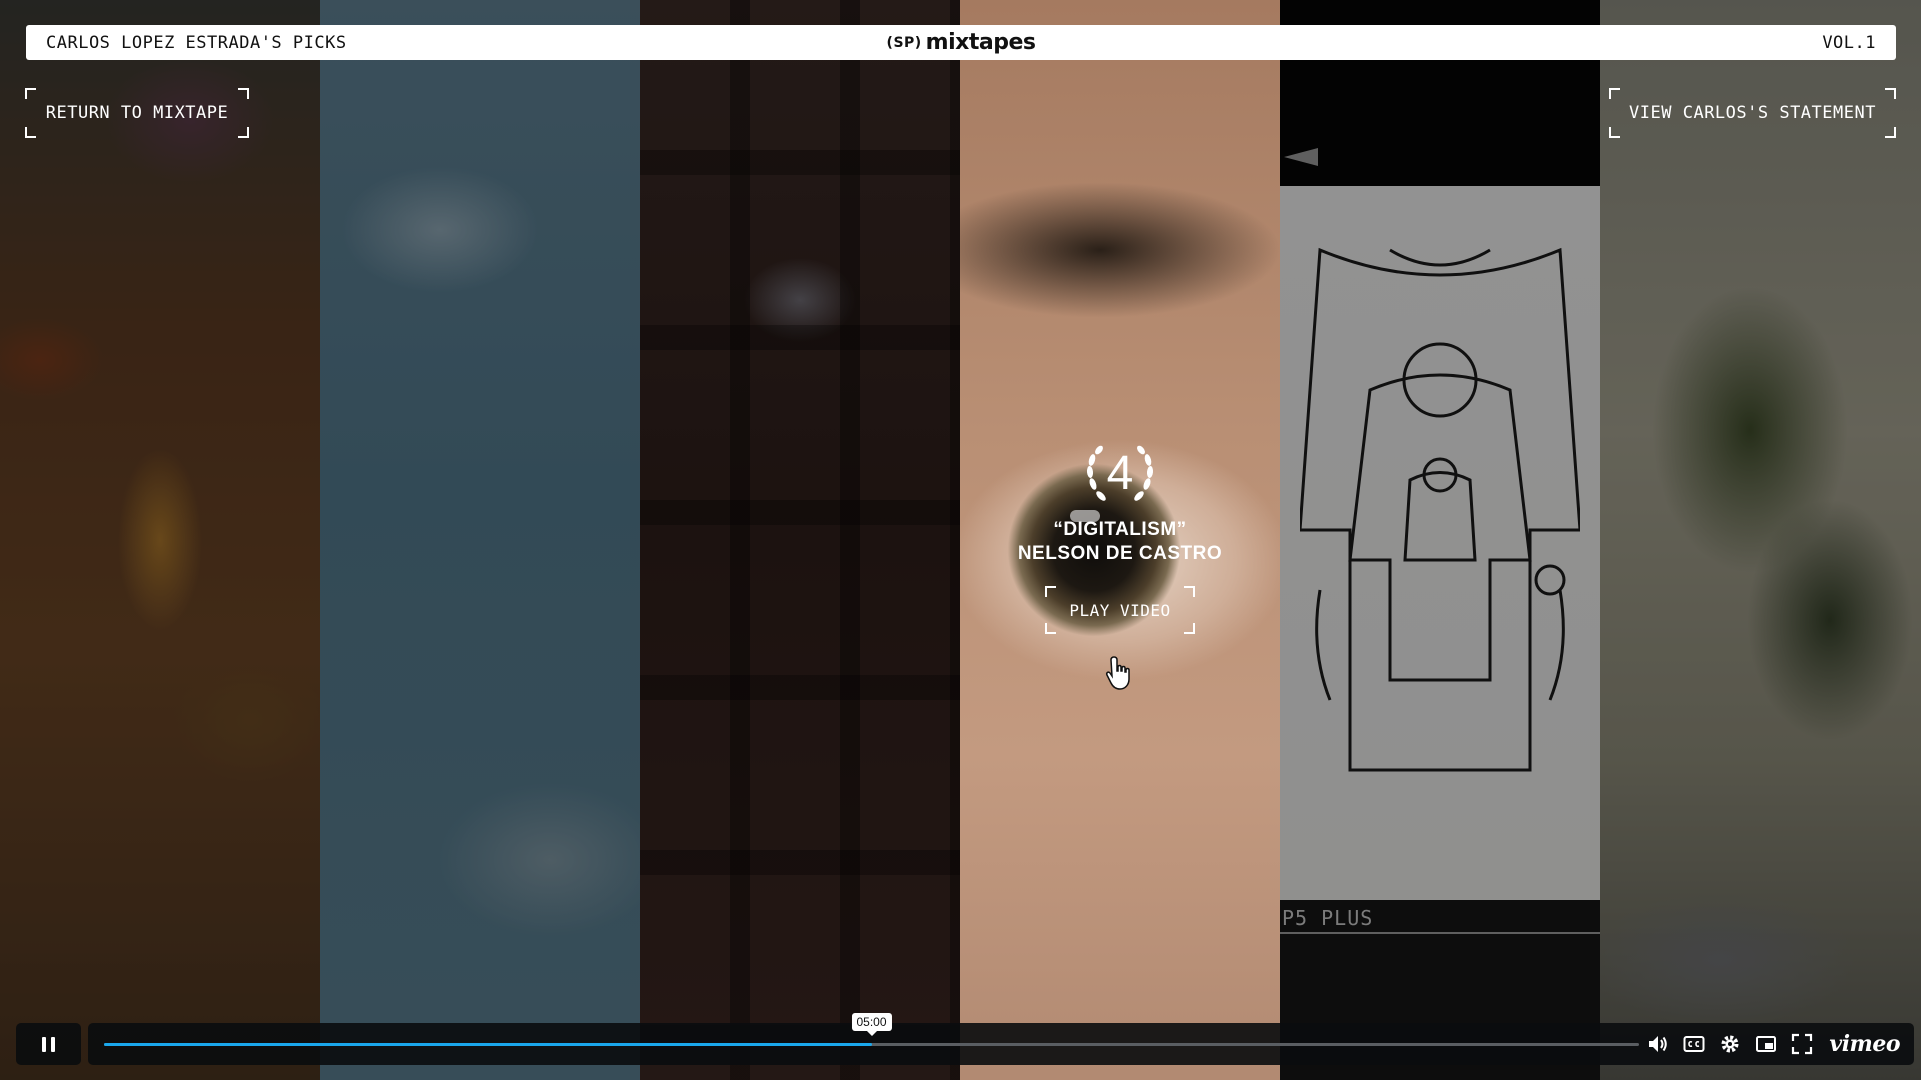 This screenshot has width=1921, height=1080. What do you see at coordinates (1118, 673) in the screenshot?
I see `pointer-hand-icon` at bounding box center [1118, 673].